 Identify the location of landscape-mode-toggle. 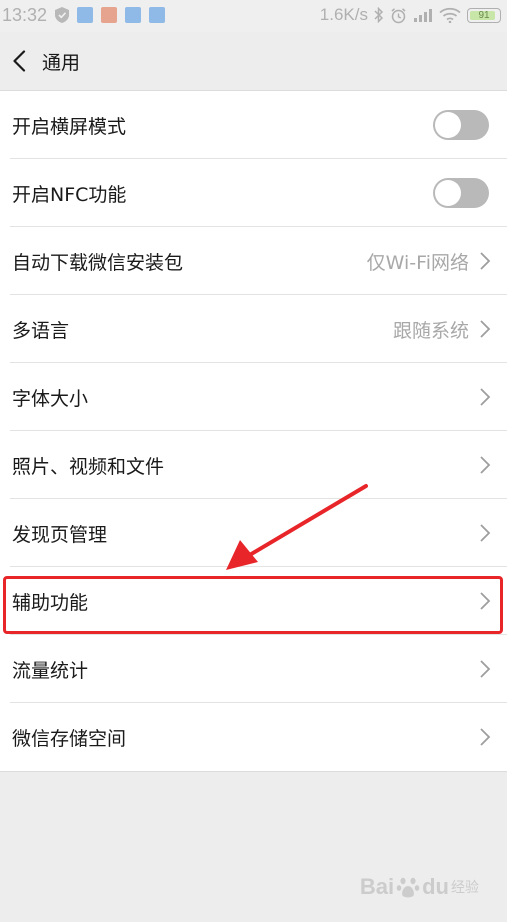
(461, 125).